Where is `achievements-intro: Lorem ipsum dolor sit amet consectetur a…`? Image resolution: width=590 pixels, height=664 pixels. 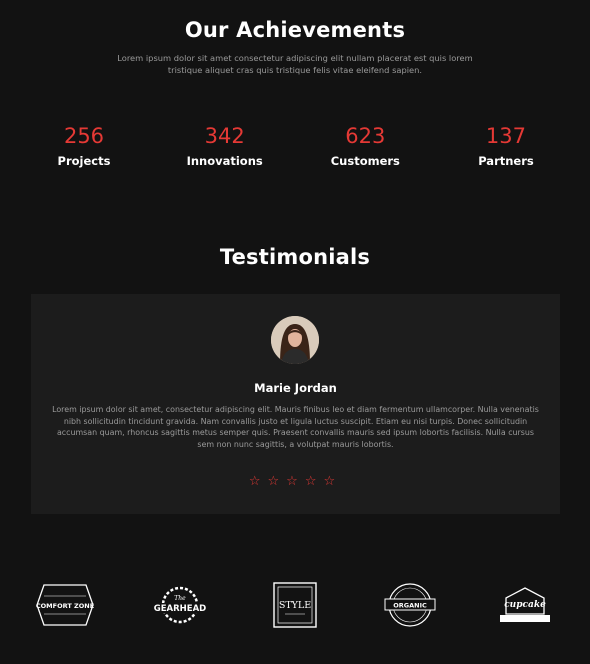
achievements-intro: Lorem ipsum dolor sit amet consectetur a… is located at coordinates (295, 64).